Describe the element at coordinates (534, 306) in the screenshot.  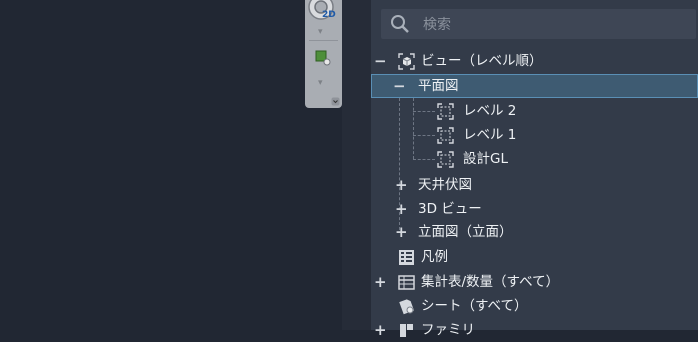
I see `tree-item-sheets: シート（すべて）` at that location.